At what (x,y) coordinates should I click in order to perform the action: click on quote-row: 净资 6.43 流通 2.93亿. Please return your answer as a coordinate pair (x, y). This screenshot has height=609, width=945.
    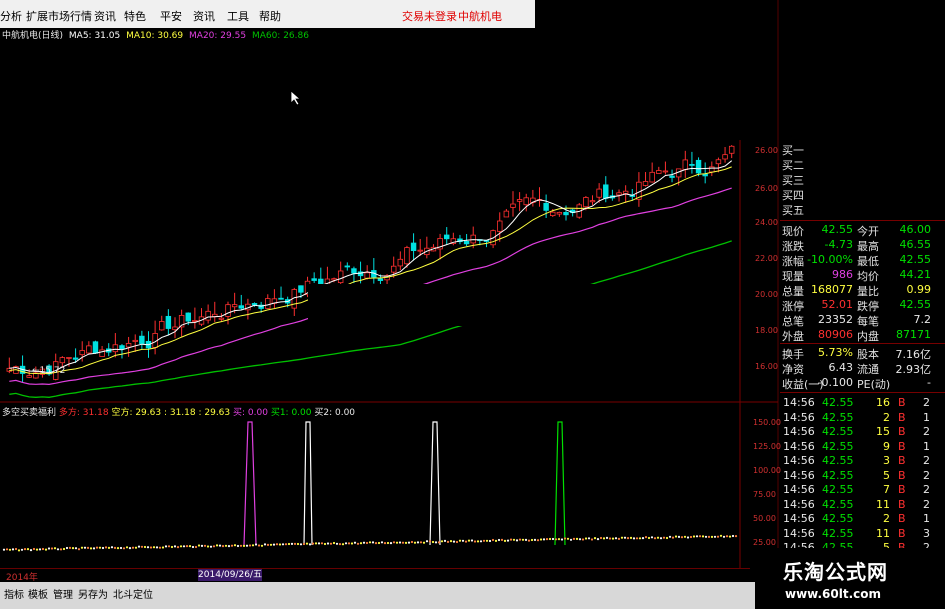
    Looking at the image, I should click on (856, 368).